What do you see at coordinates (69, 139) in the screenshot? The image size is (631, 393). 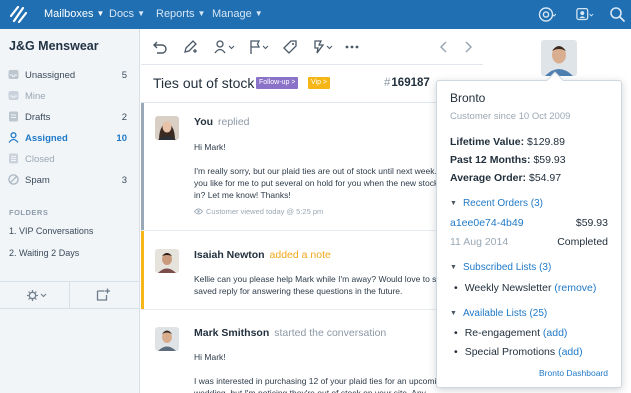 I see `folder-assigned: Assigned 10` at bounding box center [69, 139].